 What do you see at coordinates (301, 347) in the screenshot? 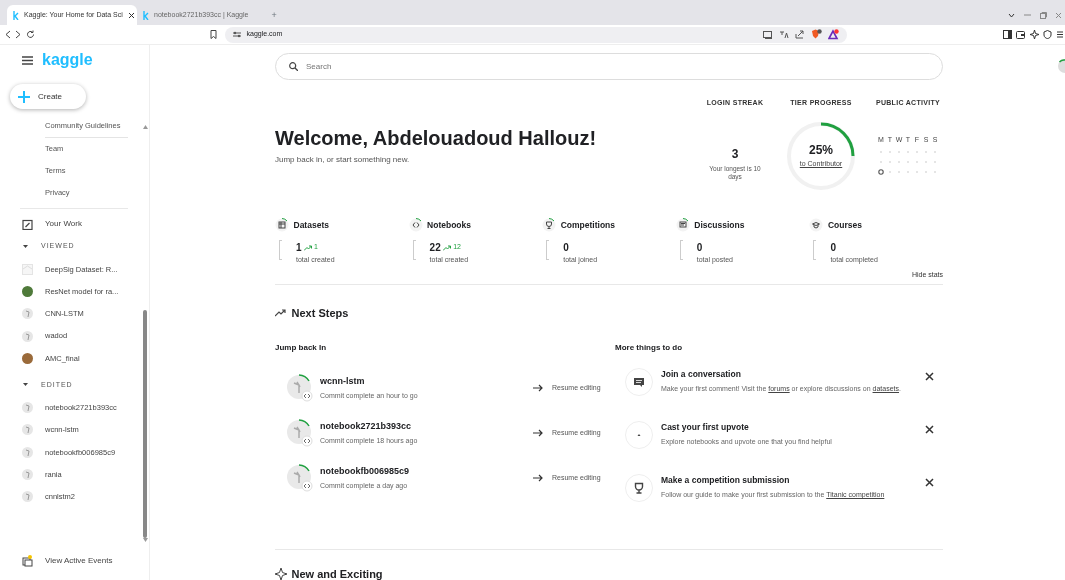
I see `column-heading: Jump back In` at bounding box center [301, 347].